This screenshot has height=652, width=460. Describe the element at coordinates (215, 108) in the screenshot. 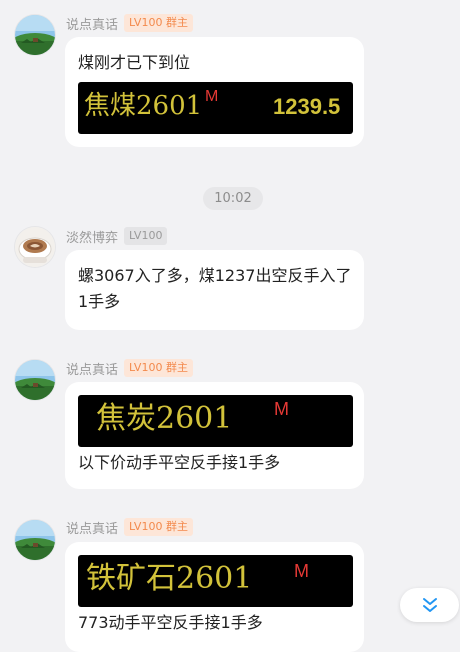

I see `quote-image: 焦煤2601 M 1239.5` at that location.